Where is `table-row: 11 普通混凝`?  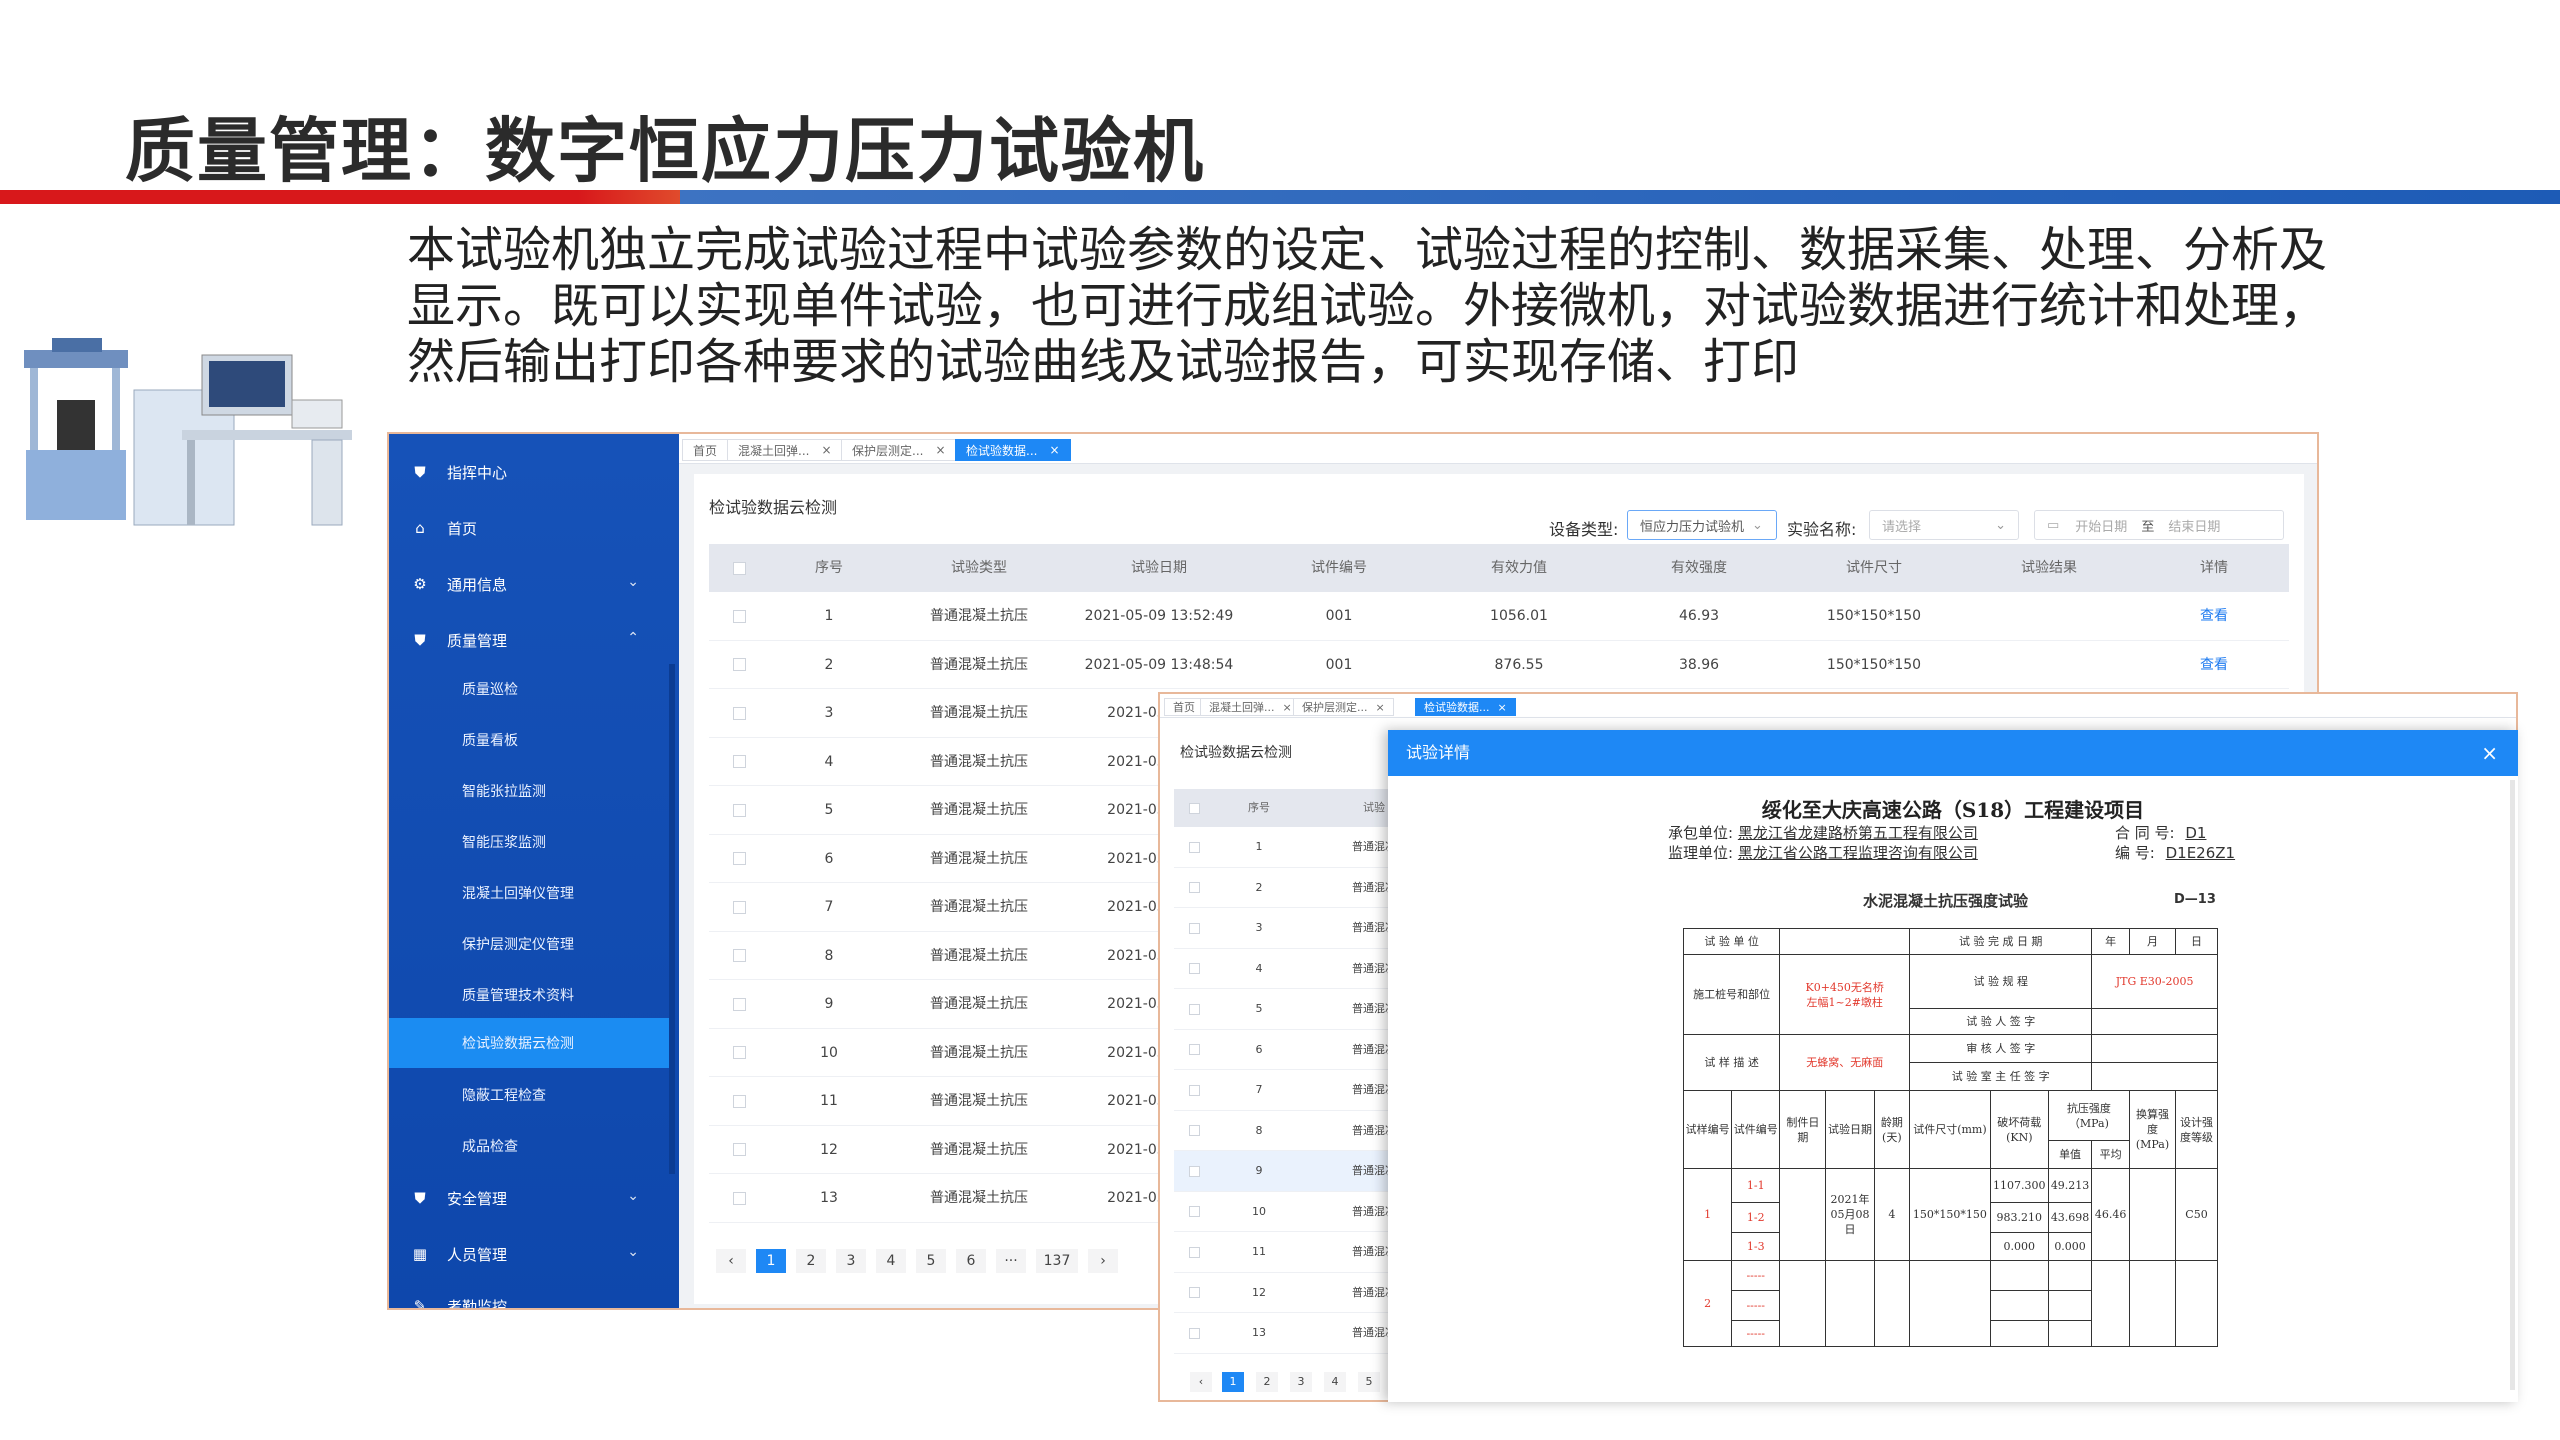
table-row: 11 普通混凝 is located at coordinates (1289, 1252).